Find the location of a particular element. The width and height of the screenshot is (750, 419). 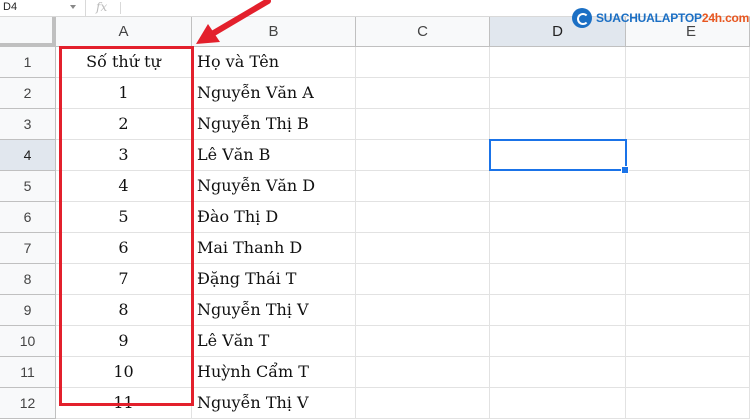

cell-c12 is located at coordinates (423, 403).